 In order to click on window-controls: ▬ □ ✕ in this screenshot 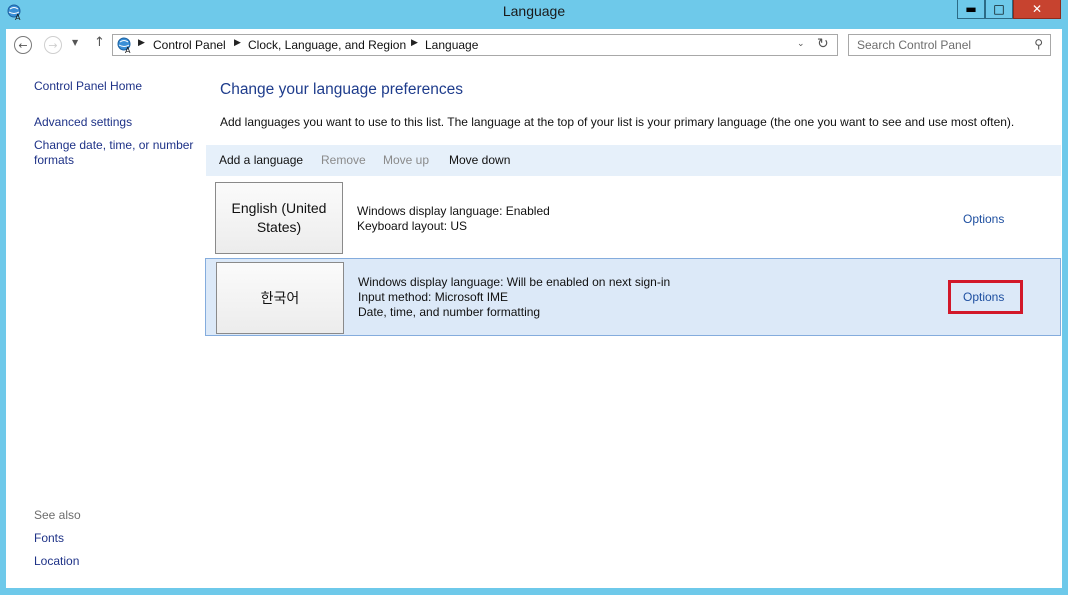, I will do `click(1009, 9)`.